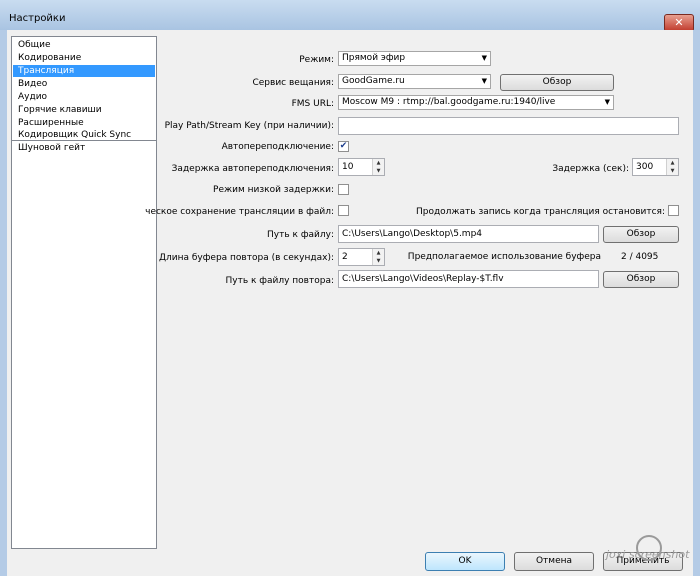 The width and height of the screenshot is (700, 576). What do you see at coordinates (273, 190) in the screenshot?
I see `lowlatency-label: Режим низкой задержки:` at bounding box center [273, 190].